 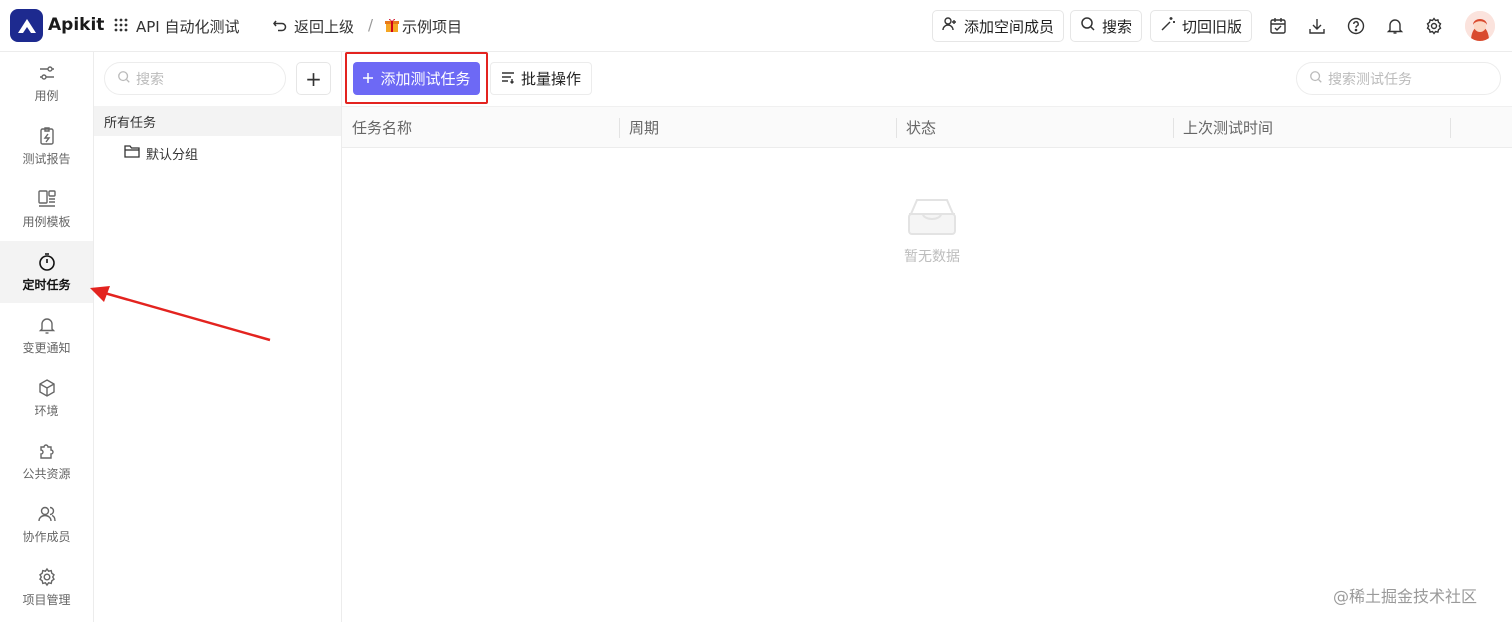 I want to click on user-avatar, so click(x=1480, y=26).